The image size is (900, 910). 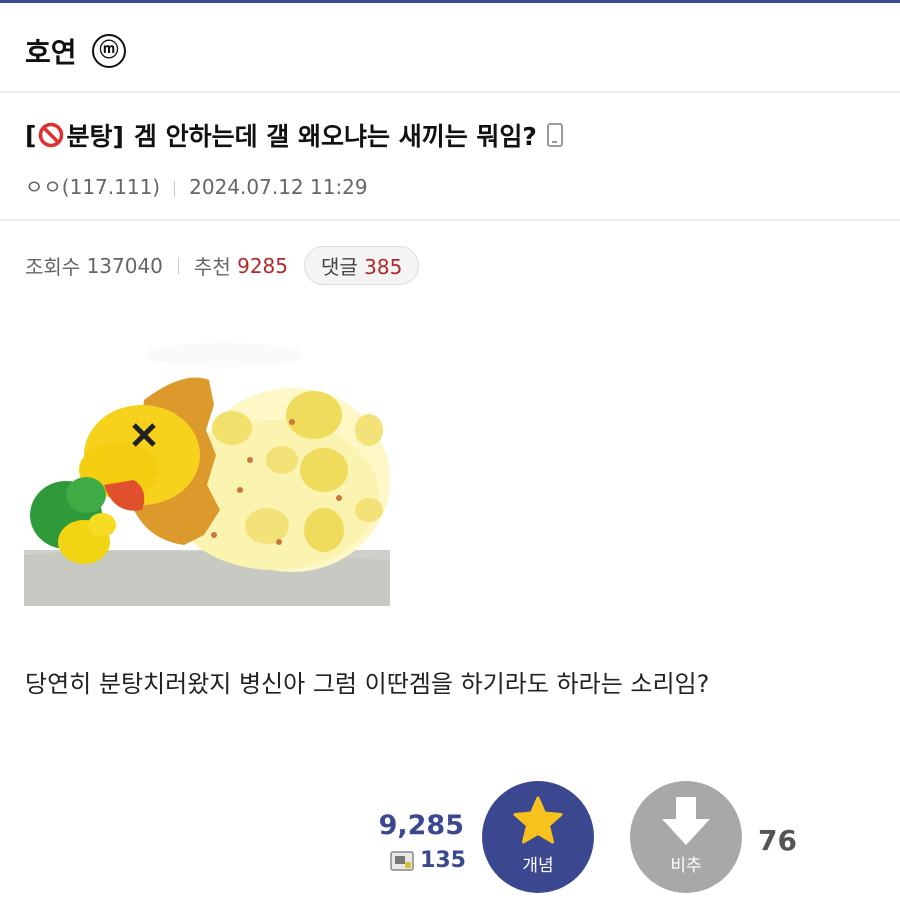 I want to click on post-meta: ㅇㅇ(117.111) 2024.07.12 11:29, so click(x=196, y=185).